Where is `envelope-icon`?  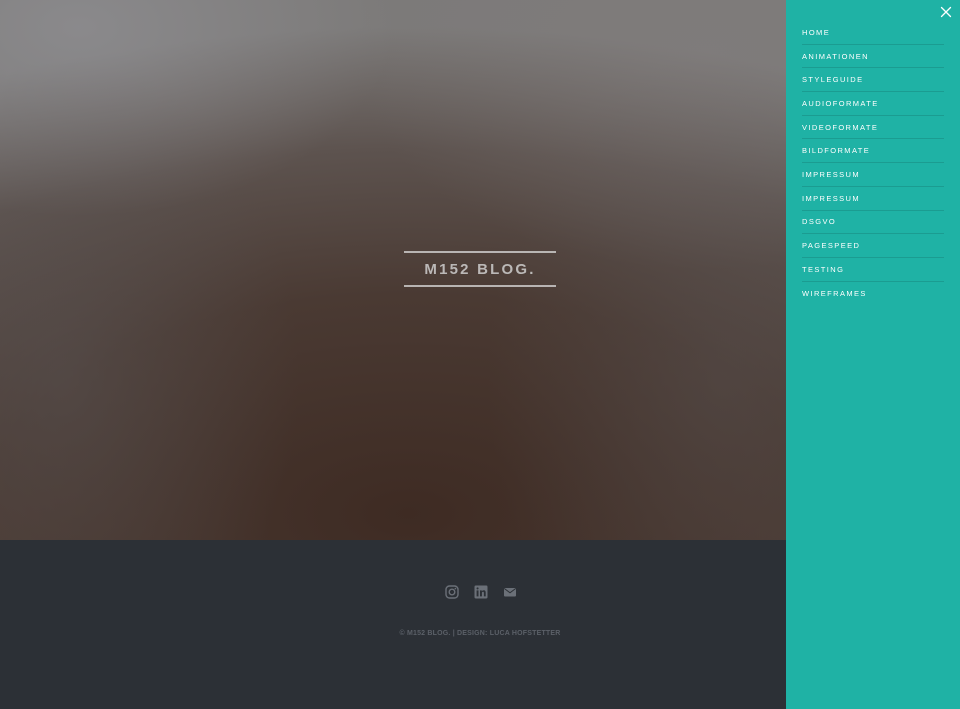 envelope-icon is located at coordinates (510, 592).